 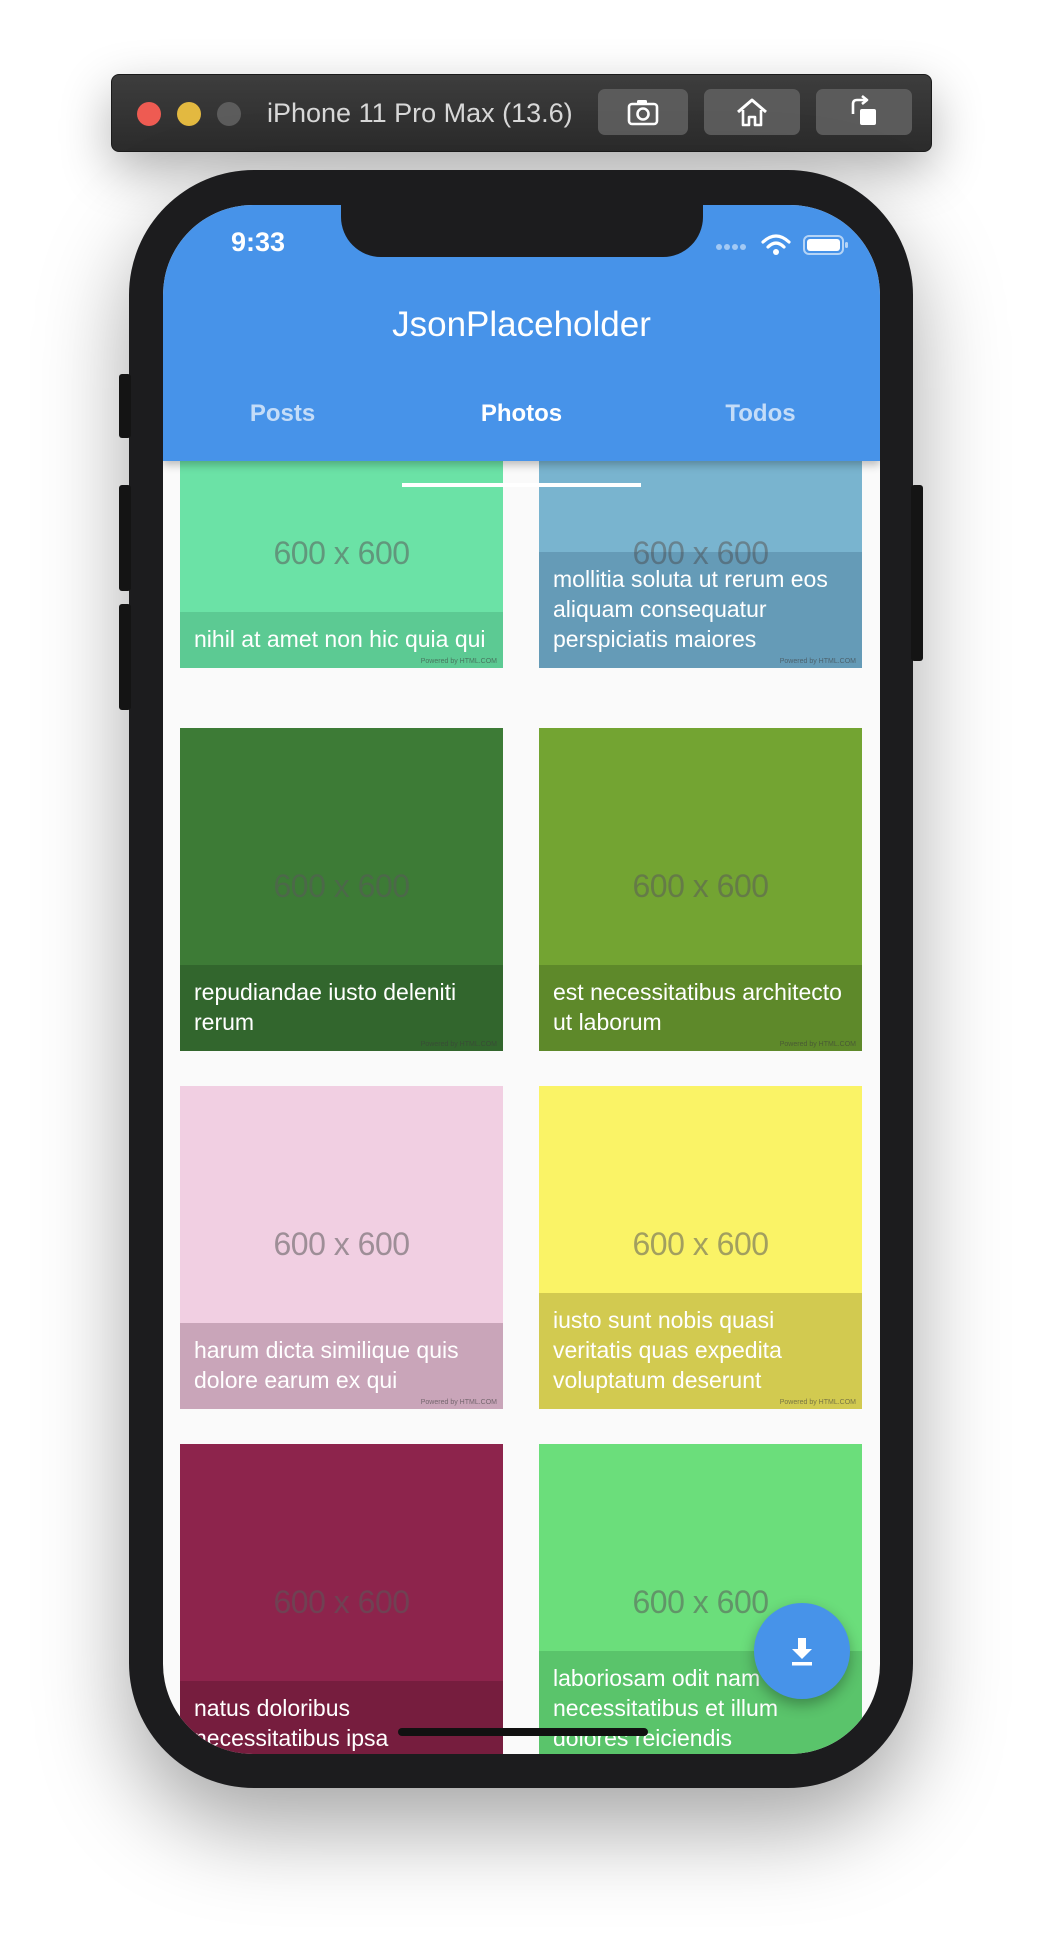 What do you see at coordinates (521, 324) in the screenshot?
I see `app-title: JsonPlaceholder` at bounding box center [521, 324].